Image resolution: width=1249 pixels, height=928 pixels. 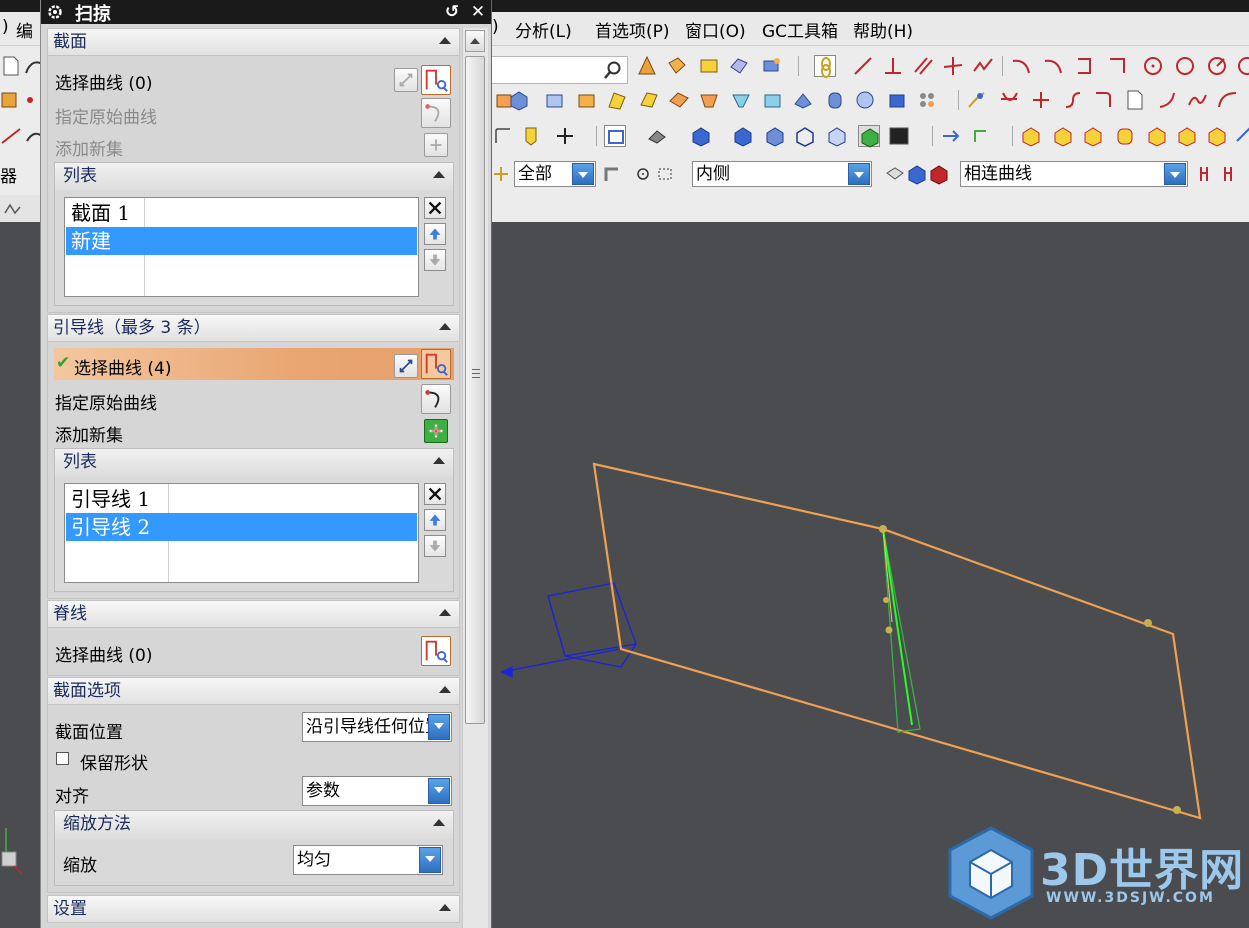 I want to click on trim-body-icon, so click(x=741, y=100).